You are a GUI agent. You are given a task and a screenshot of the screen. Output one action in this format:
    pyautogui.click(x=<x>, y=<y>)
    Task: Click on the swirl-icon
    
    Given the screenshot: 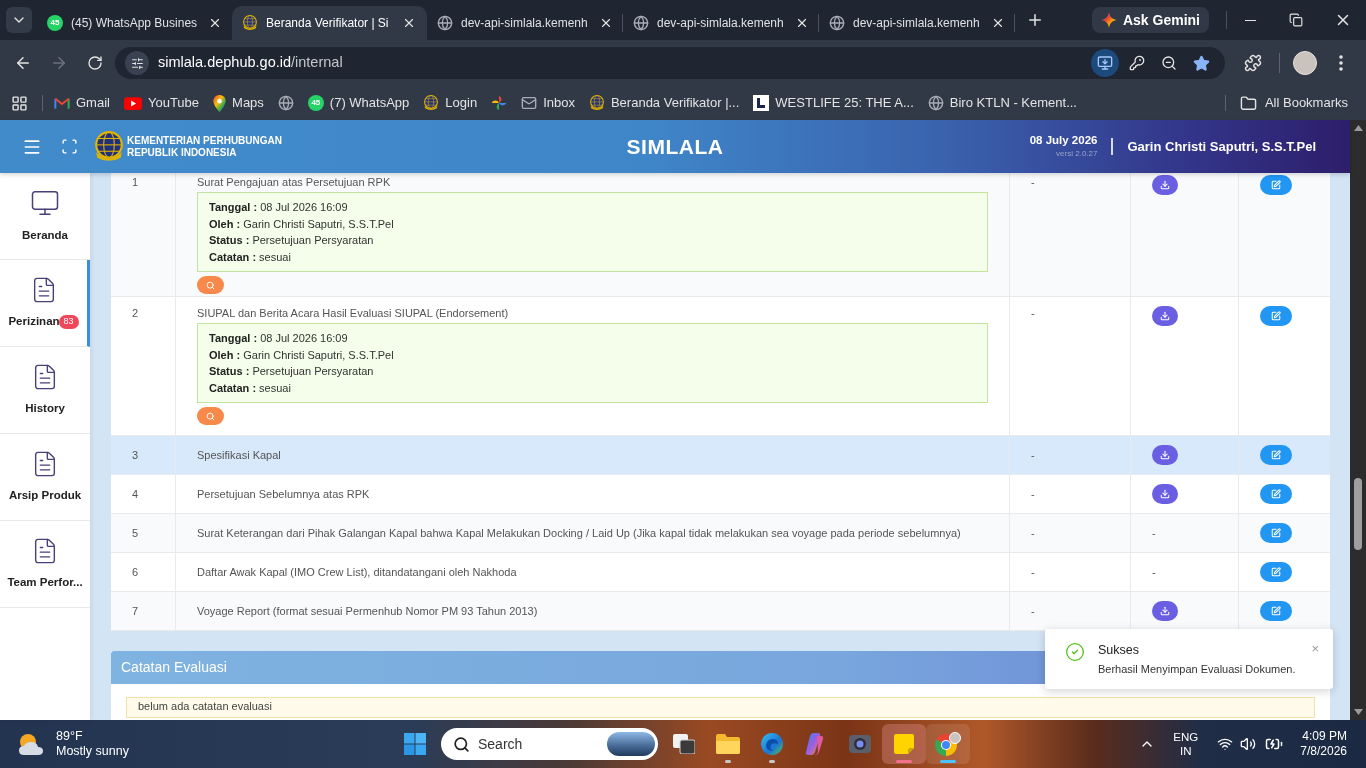 What is the action you would take?
    pyautogui.click(x=772, y=744)
    